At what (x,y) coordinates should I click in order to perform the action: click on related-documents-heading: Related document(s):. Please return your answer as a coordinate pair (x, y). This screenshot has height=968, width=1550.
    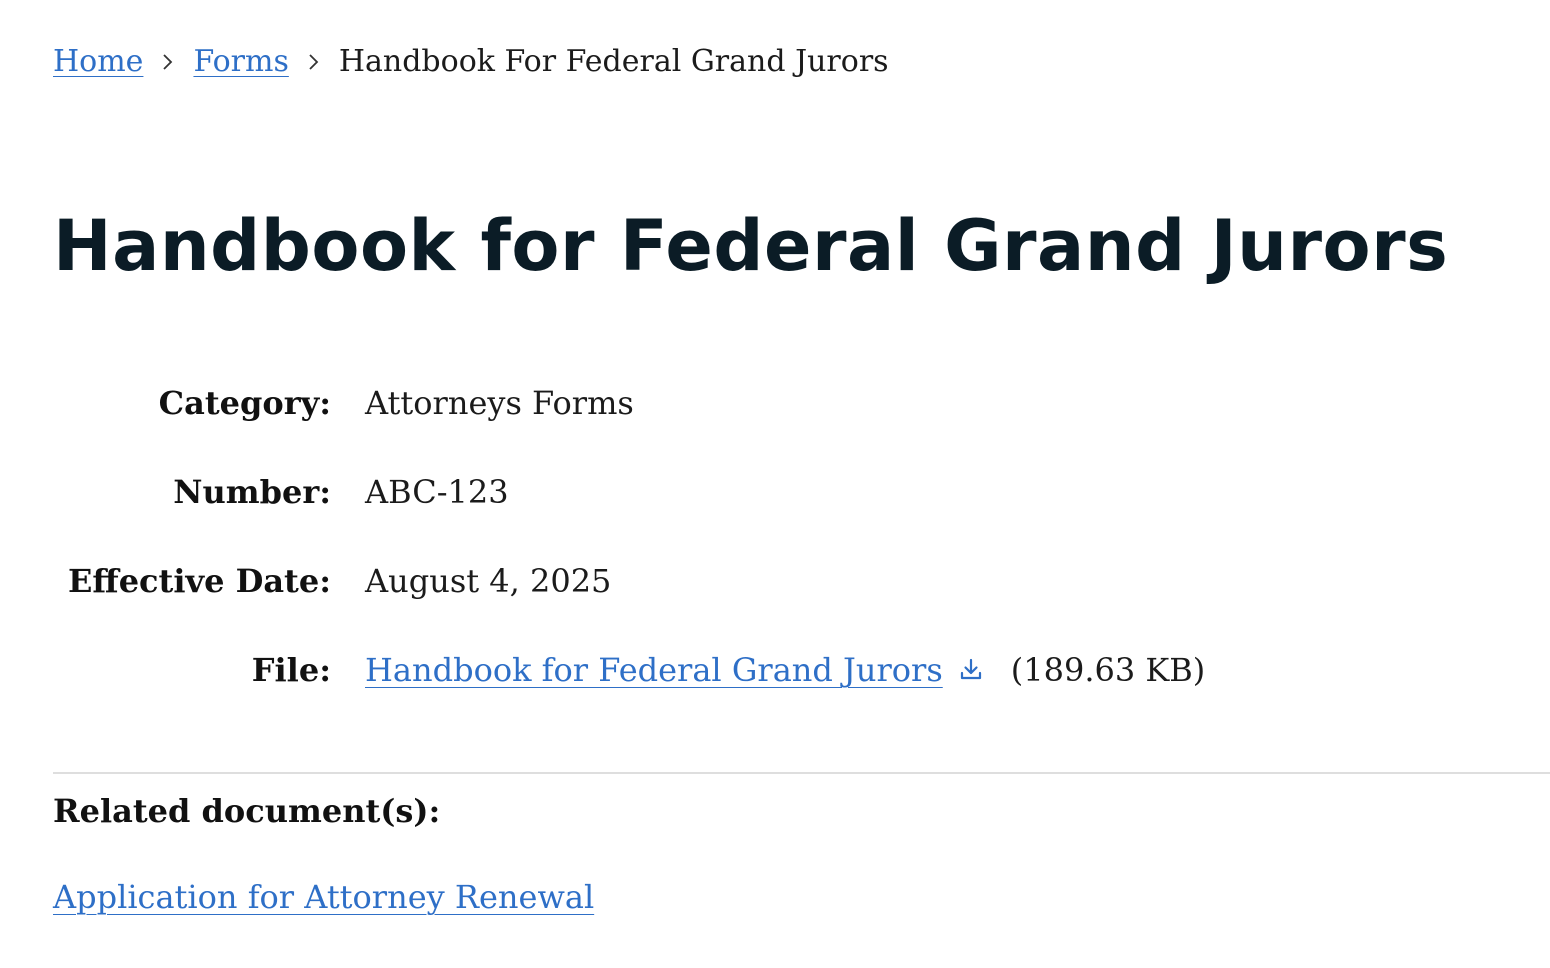
    Looking at the image, I should click on (247, 811).